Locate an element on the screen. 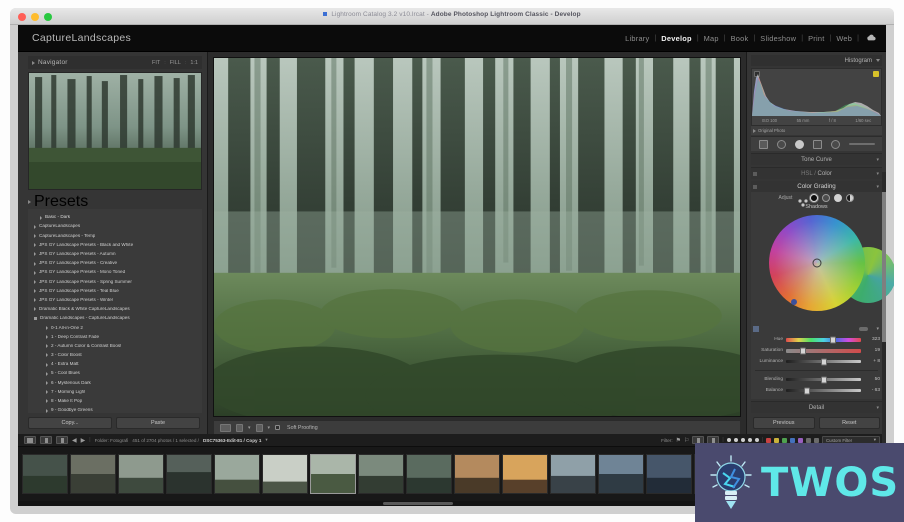 Image resolution: width=904 pixels, height=522 pixels. navigator-zoom-options: FIT : FILL : 1:1 is located at coordinates (175, 63).